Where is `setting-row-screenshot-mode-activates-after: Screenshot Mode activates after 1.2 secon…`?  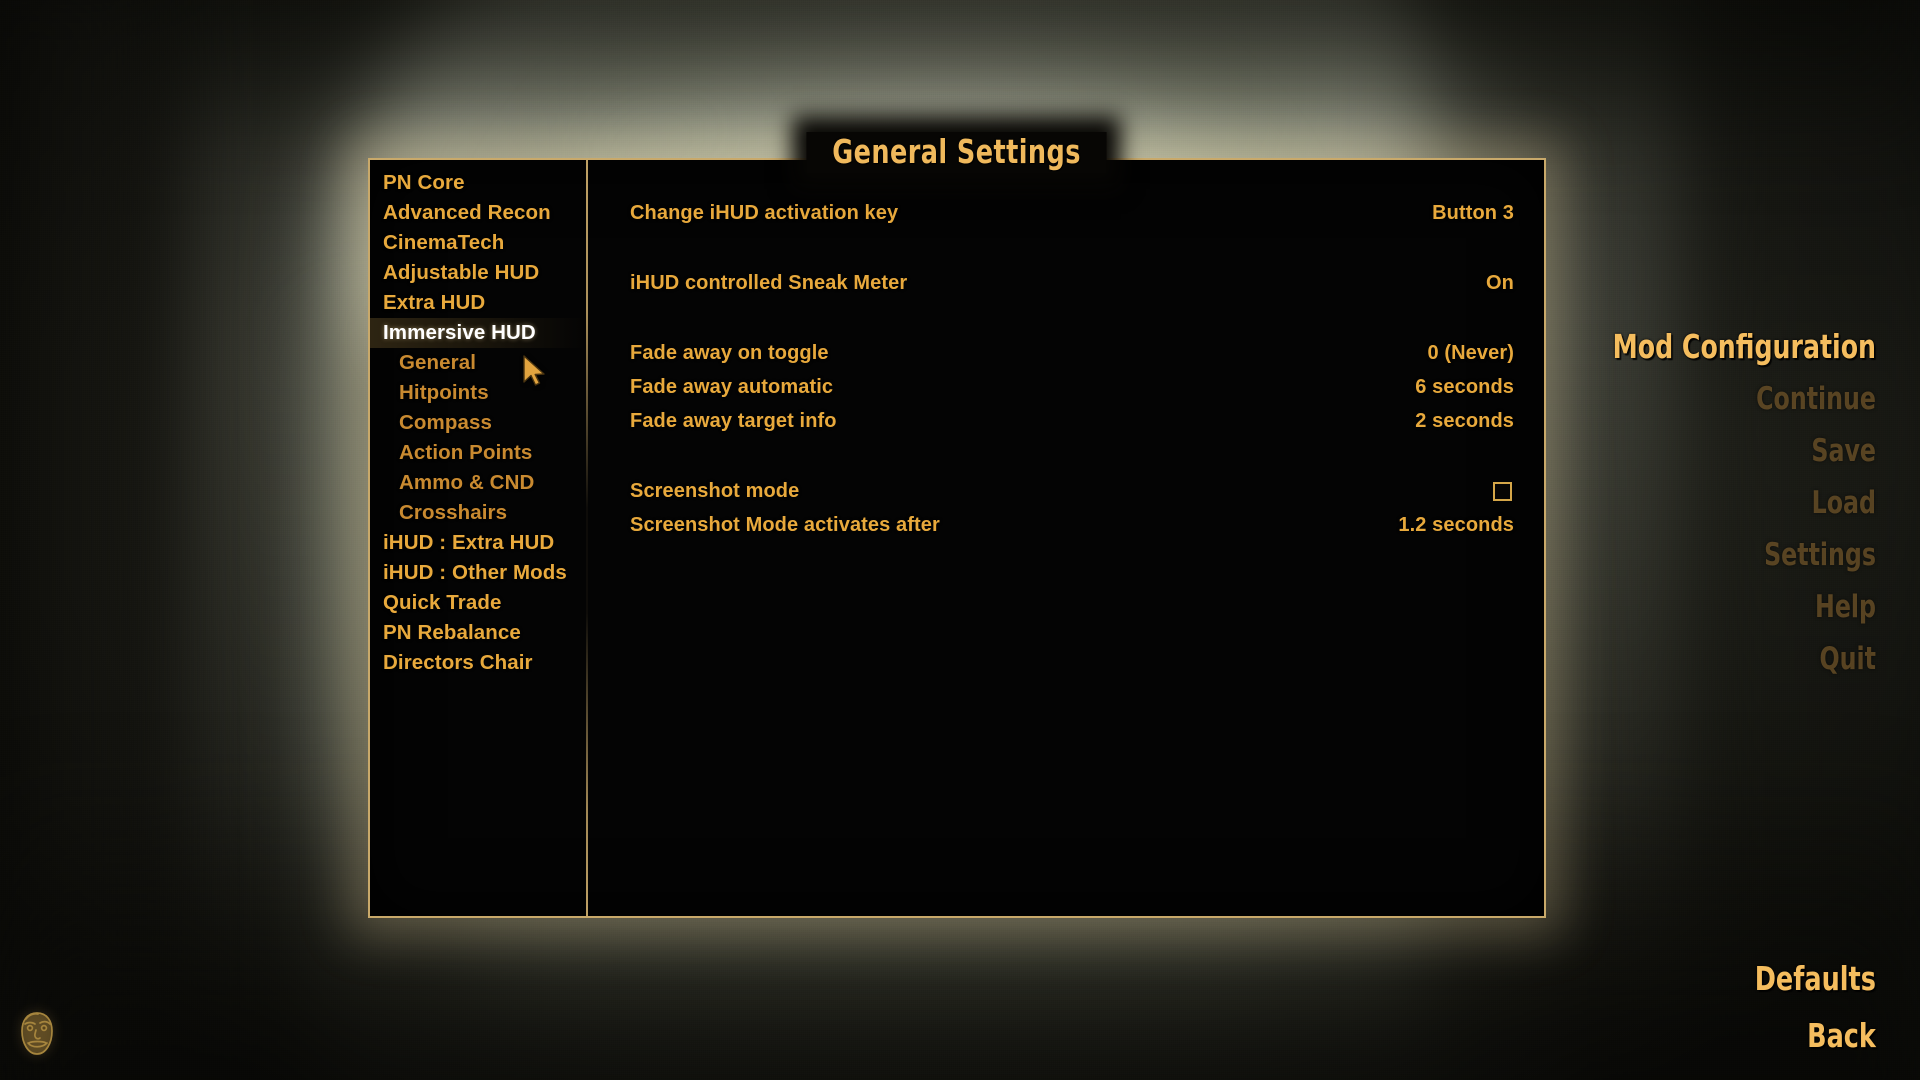
setting-row-screenshot-mode-activates-after: Screenshot Mode activates after 1.2 secon… is located at coordinates (1072, 525).